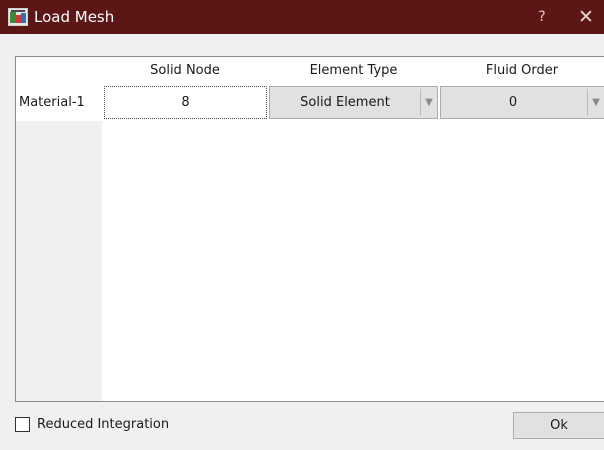 This screenshot has height=450, width=604. I want to click on column-header-solid-node: Solid Node, so click(185, 71).